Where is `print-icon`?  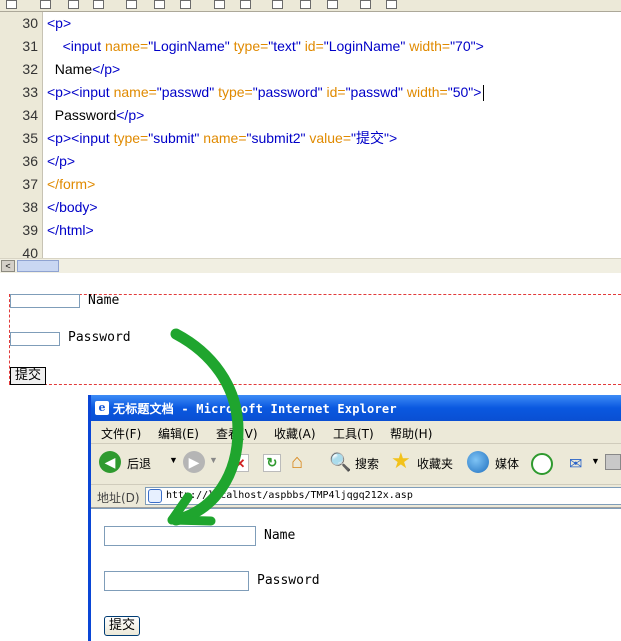
print-icon is located at coordinates (613, 462).